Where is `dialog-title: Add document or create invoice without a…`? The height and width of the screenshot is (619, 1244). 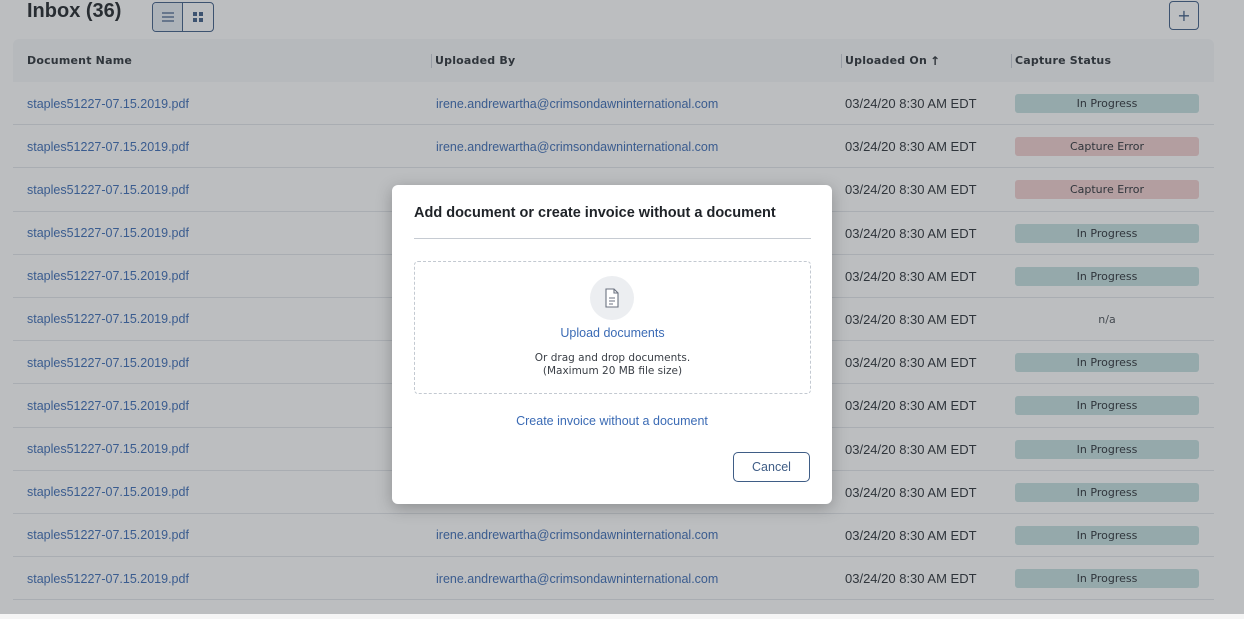
dialog-title: Add document or create invoice without a… is located at coordinates (595, 213).